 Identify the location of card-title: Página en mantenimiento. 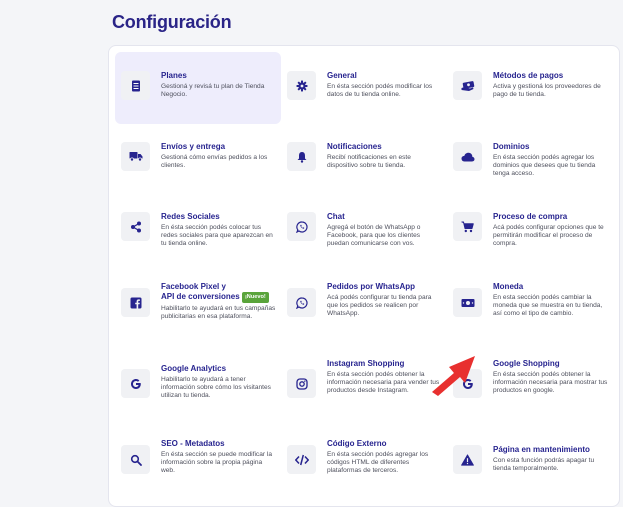
(541, 449).